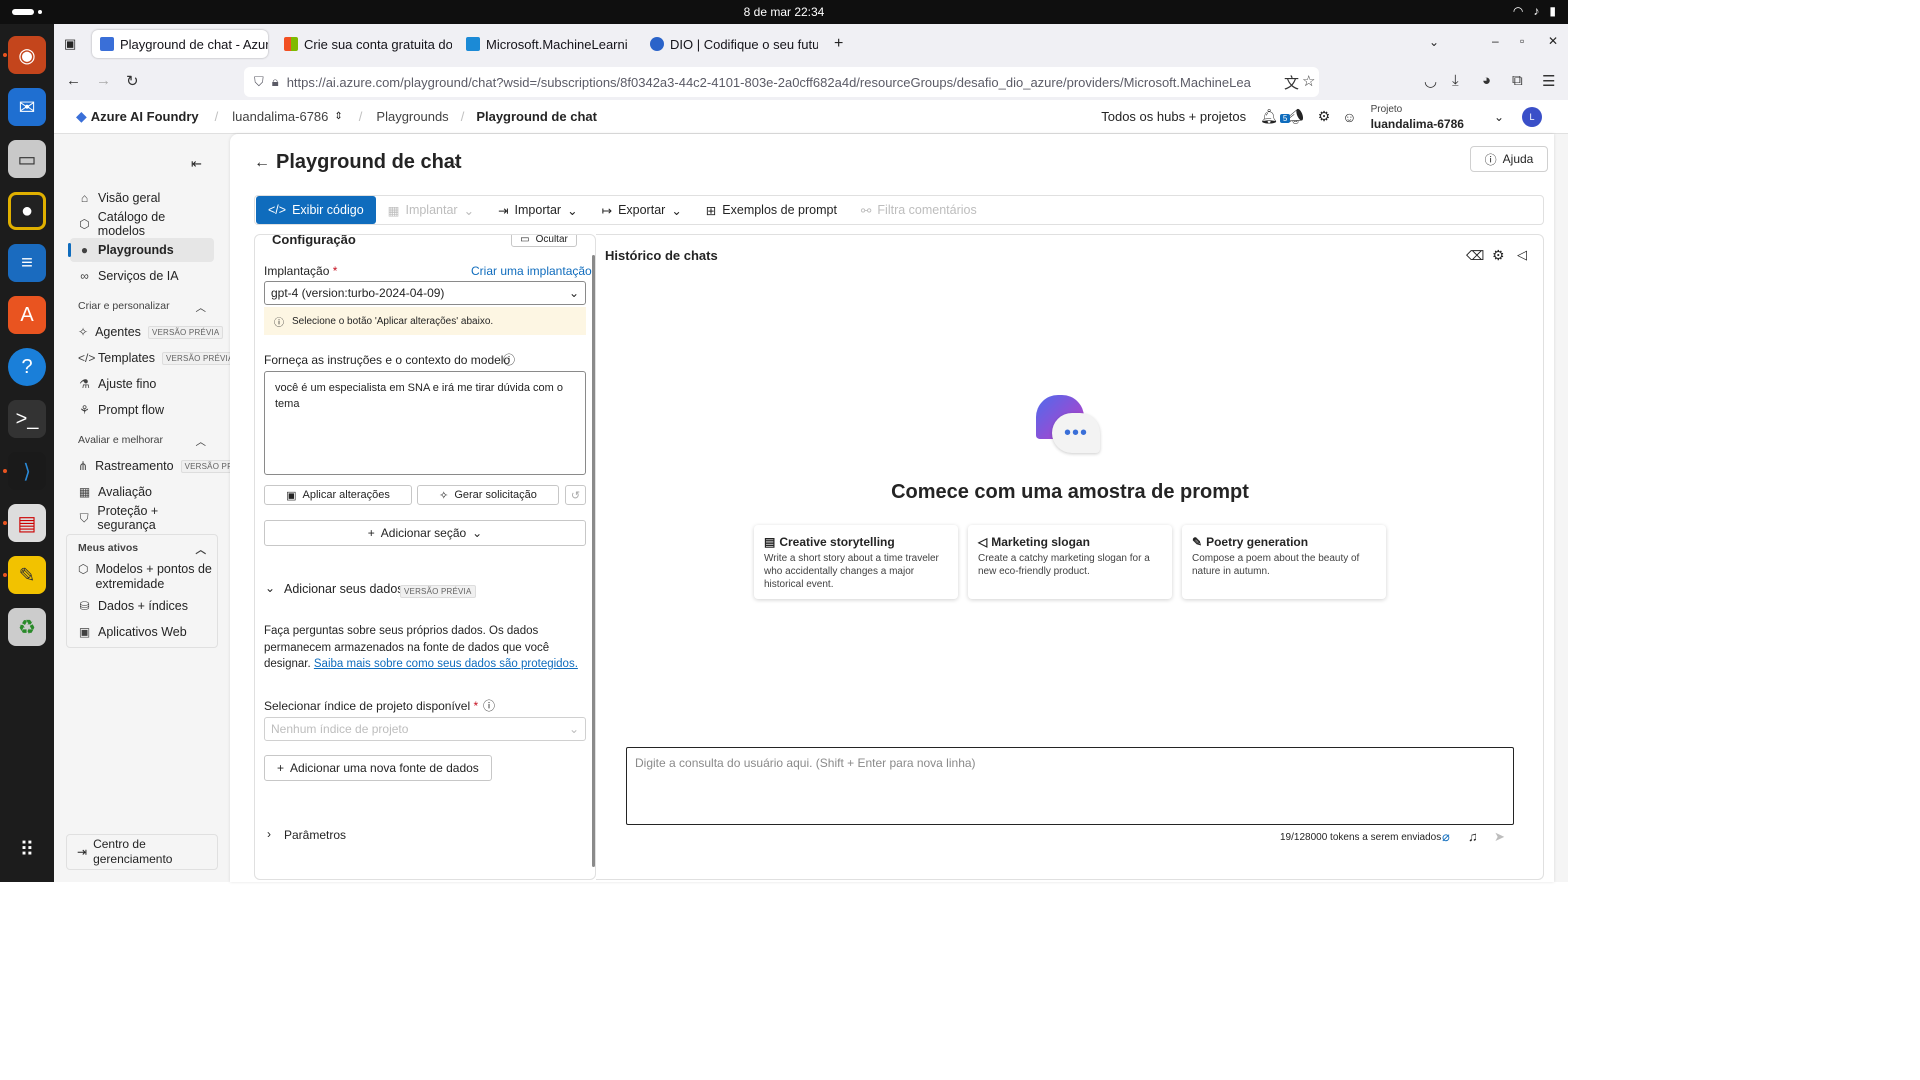  Describe the element at coordinates (1532, 116) in the screenshot. I see `avatar: L` at that location.